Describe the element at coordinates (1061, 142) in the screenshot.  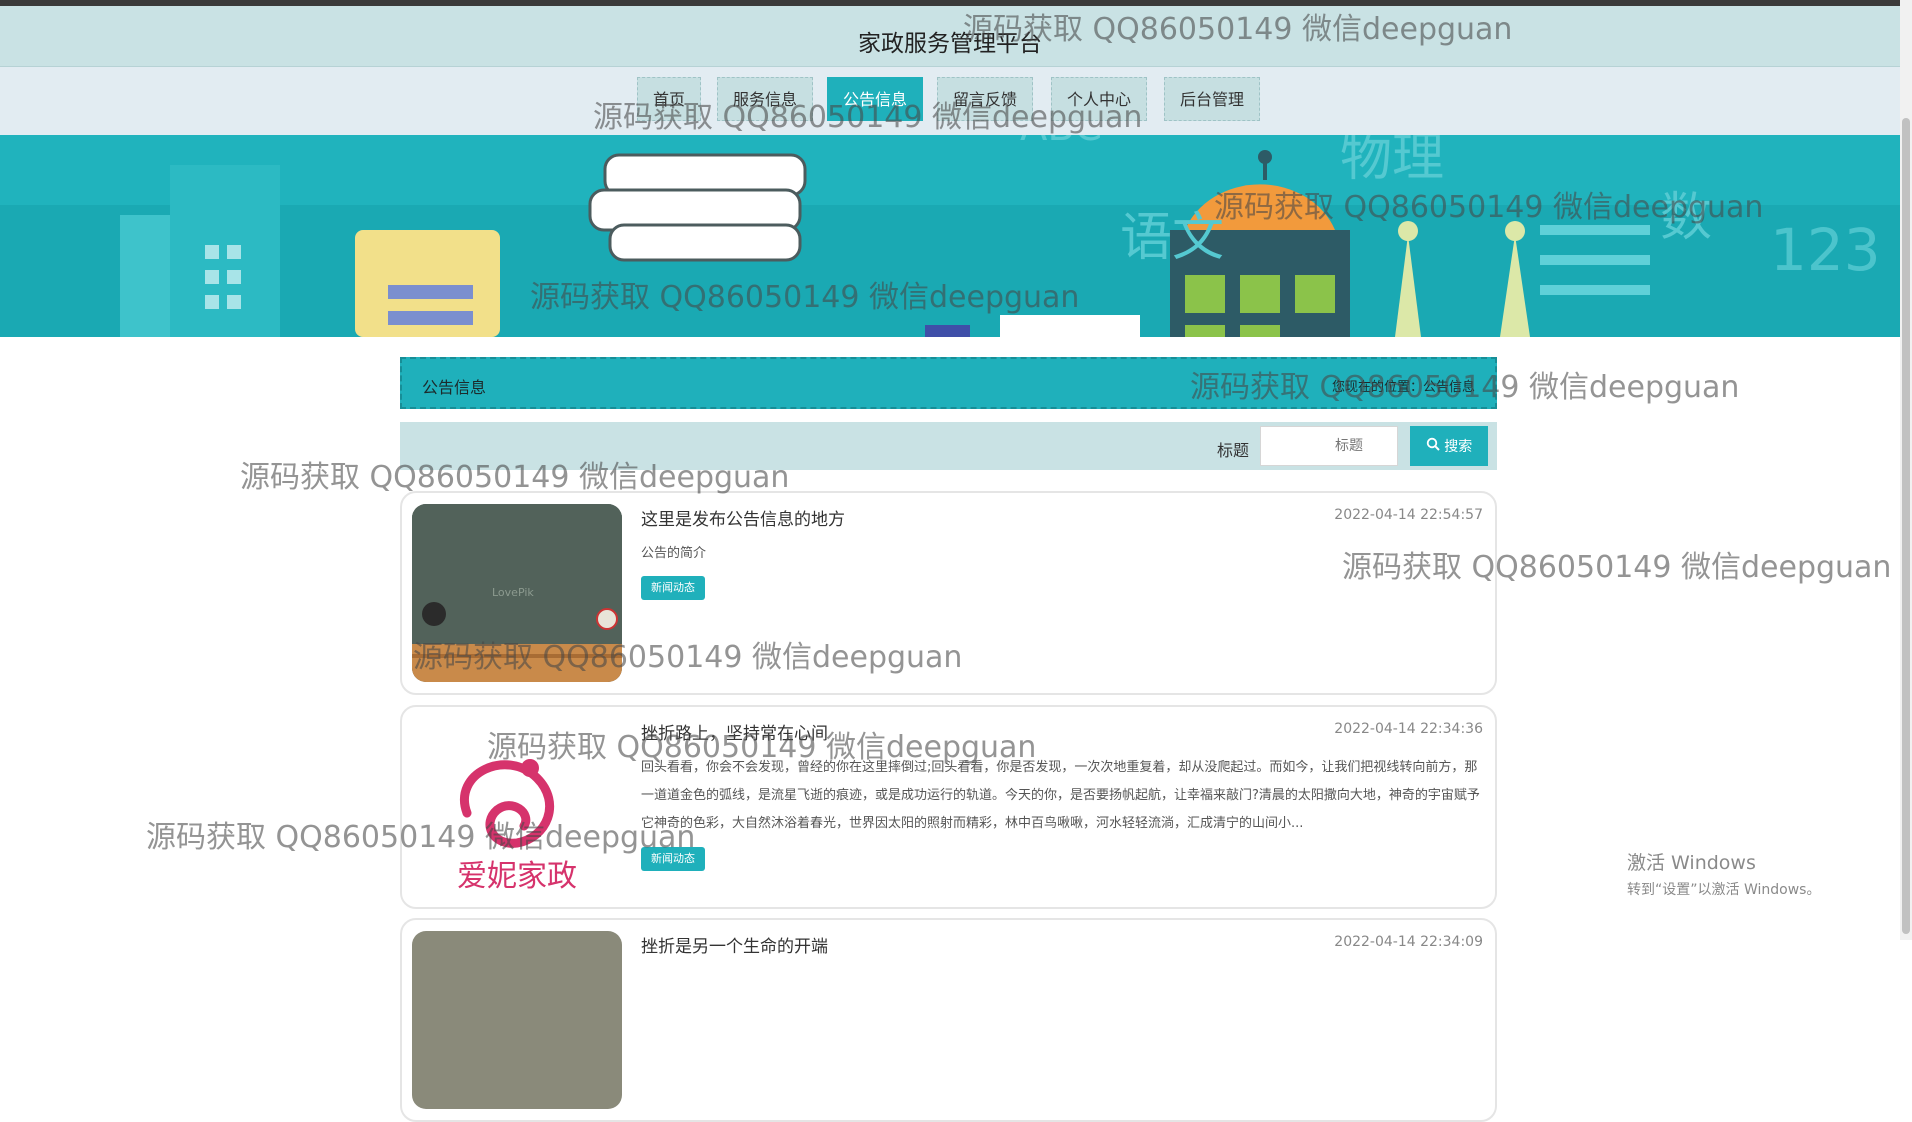
I see `banner-word-abc: ABC` at that location.